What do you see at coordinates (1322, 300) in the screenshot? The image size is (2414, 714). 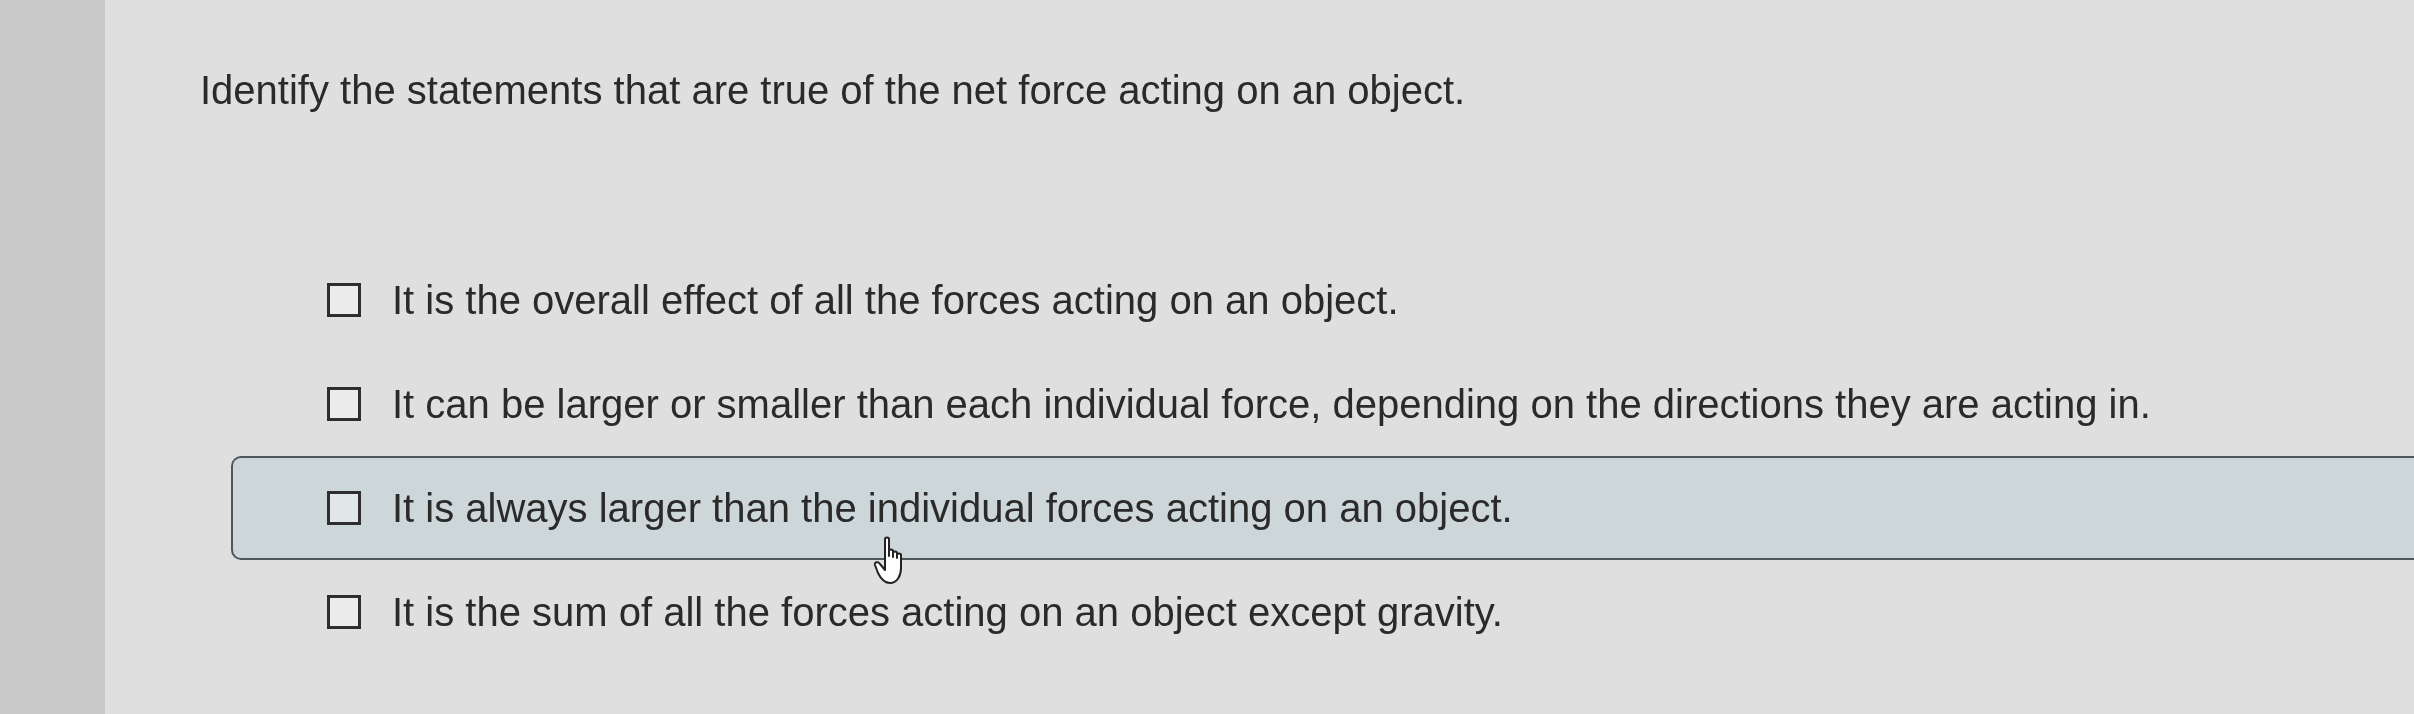 I see `option-row: It is the overall effect of all the forces acting on an object.` at bounding box center [1322, 300].